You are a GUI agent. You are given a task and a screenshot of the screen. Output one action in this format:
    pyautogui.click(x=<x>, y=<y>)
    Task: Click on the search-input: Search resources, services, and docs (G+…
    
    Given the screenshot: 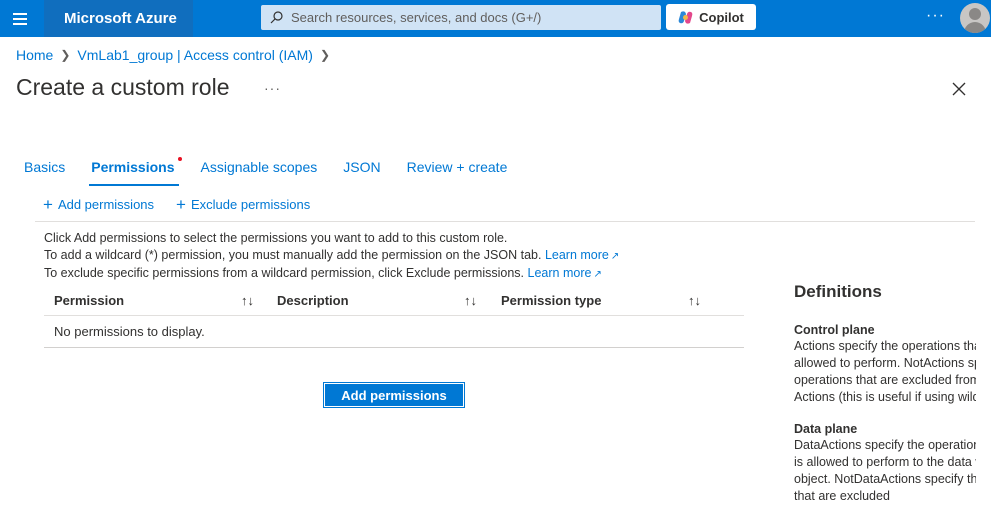 What is the action you would take?
    pyautogui.click(x=461, y=17)
    